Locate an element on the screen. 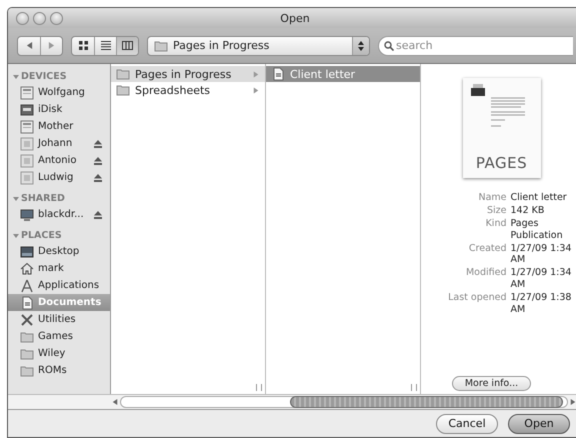 This screenshot has width=576, height=438. path-popup: Pages in Progress is located at coordinates (258, 46).